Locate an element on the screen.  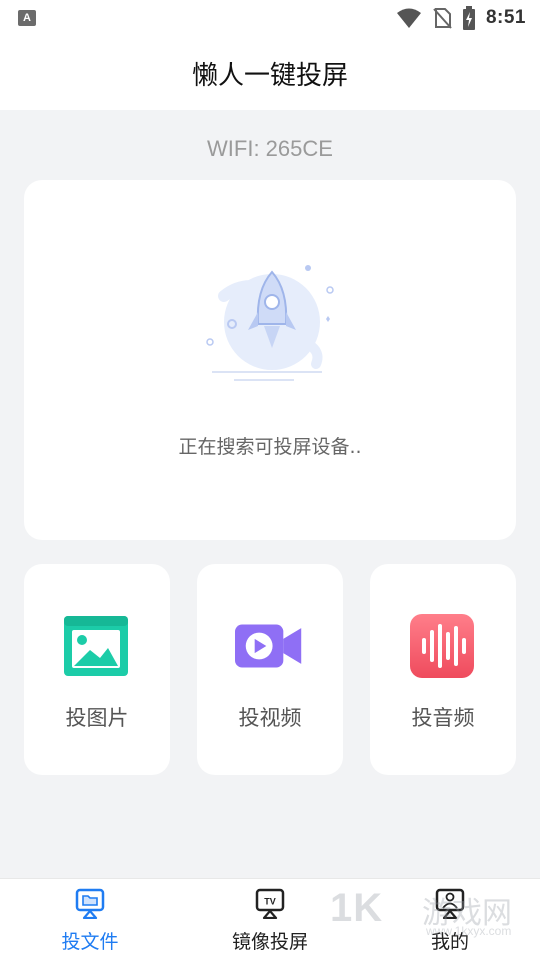
no-sim-icon is located at coordinates (442, 18).